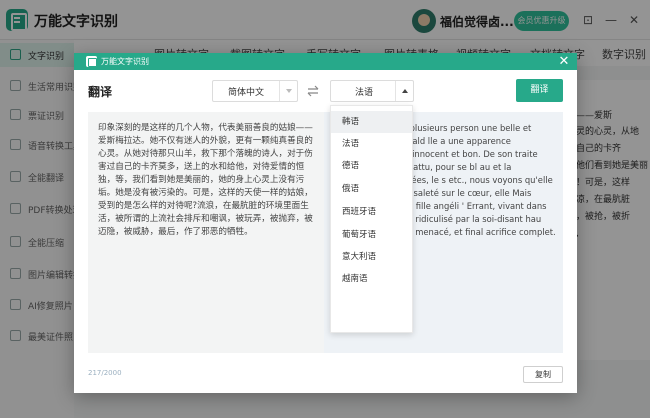  Describe the element at coordinates (91, 61) in the screenshot. I see `dialog-logo-icon` at that location.